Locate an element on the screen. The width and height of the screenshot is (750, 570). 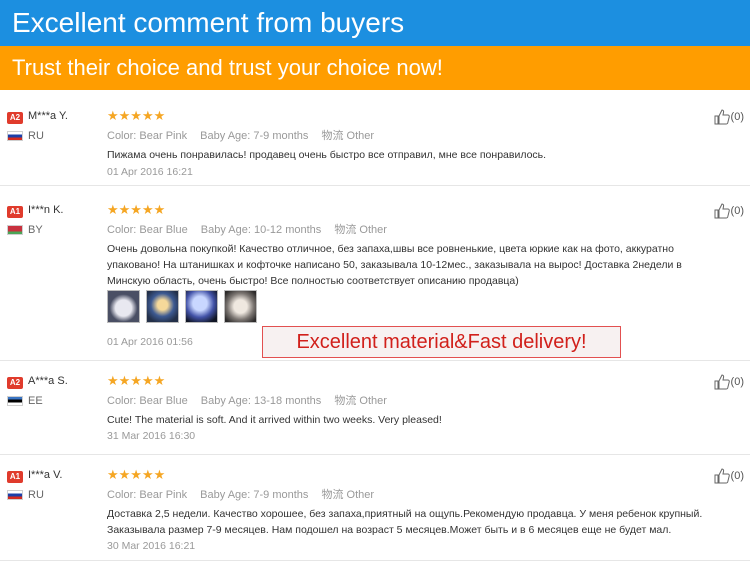
buyer-name: M***a Y. is located at coordinates (48, 116).